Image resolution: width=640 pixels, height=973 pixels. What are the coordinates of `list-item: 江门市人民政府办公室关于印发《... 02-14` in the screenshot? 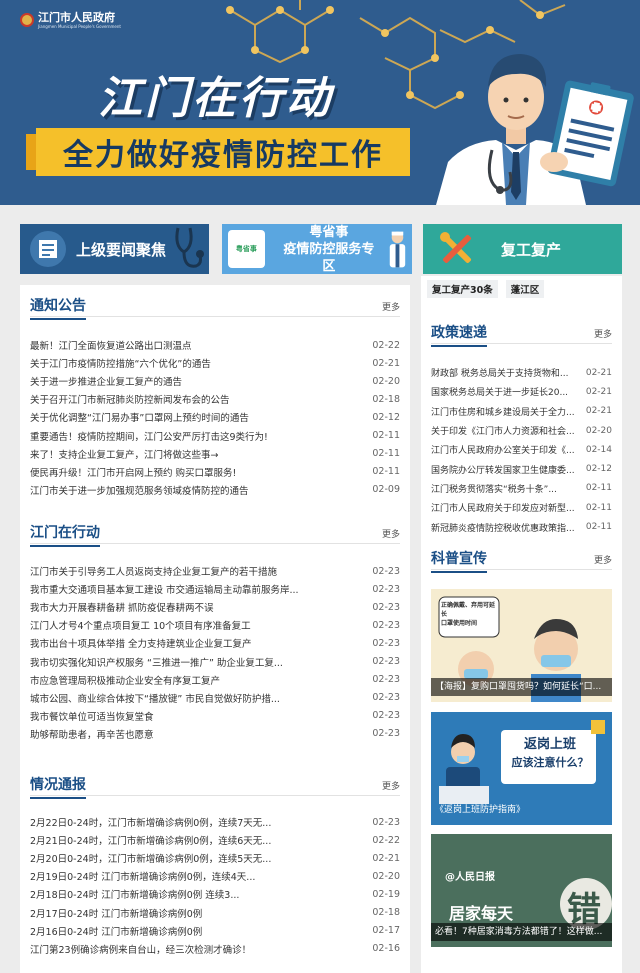 It's located at (521, 449).